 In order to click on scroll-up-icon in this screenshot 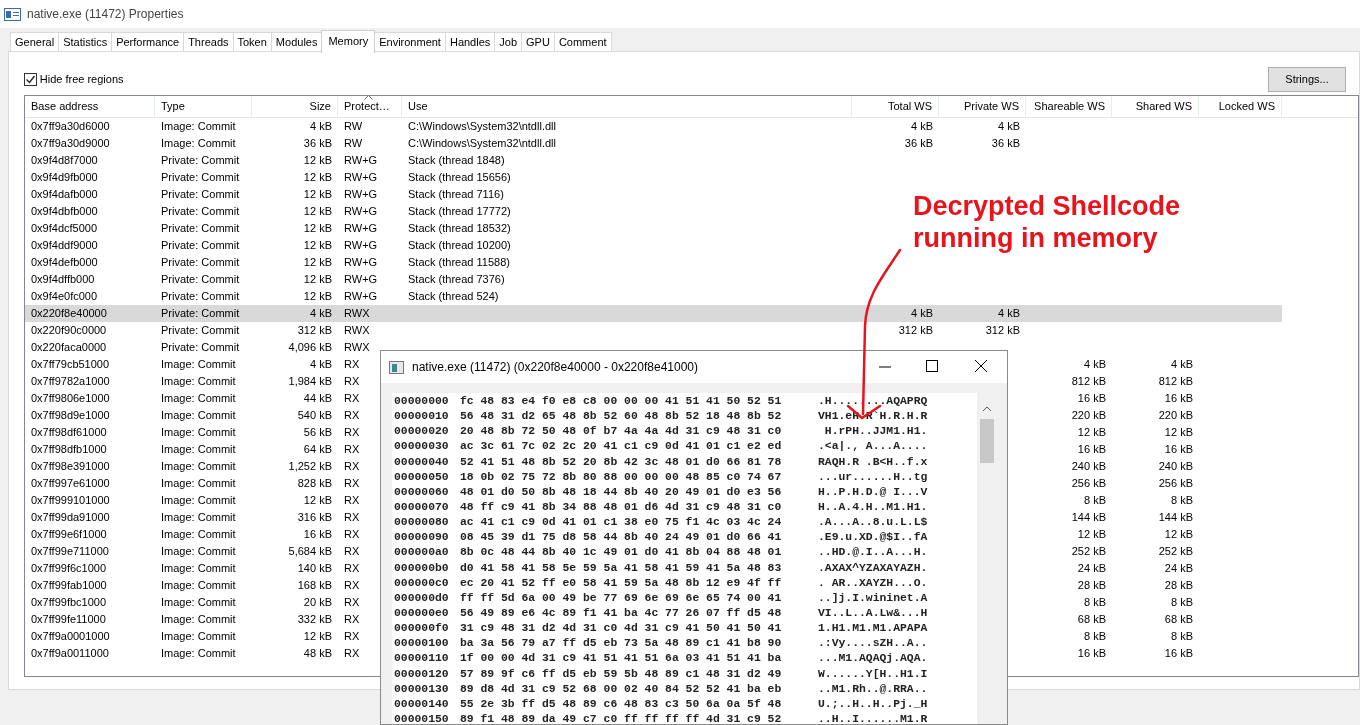, I will do `click(987, 409)`.